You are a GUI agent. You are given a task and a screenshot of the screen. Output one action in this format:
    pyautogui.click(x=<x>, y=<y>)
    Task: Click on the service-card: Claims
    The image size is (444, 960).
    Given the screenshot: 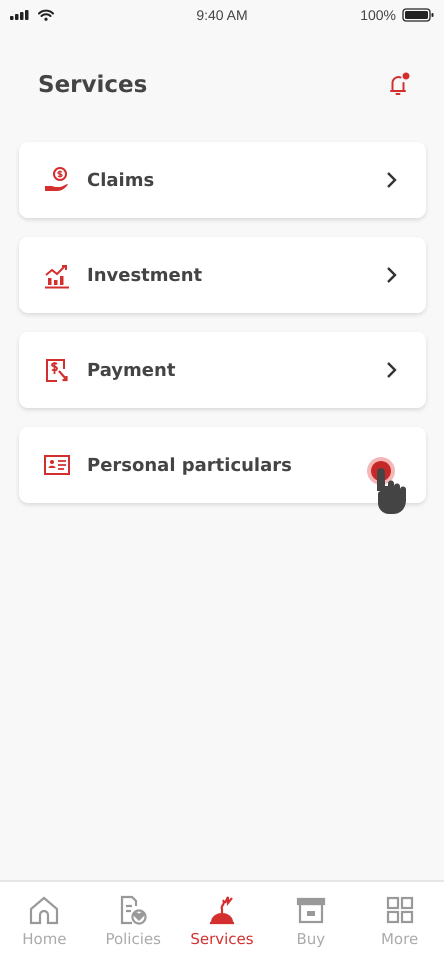 What is the action you would take?
    pyautogui.click(x=222, y=180)
    